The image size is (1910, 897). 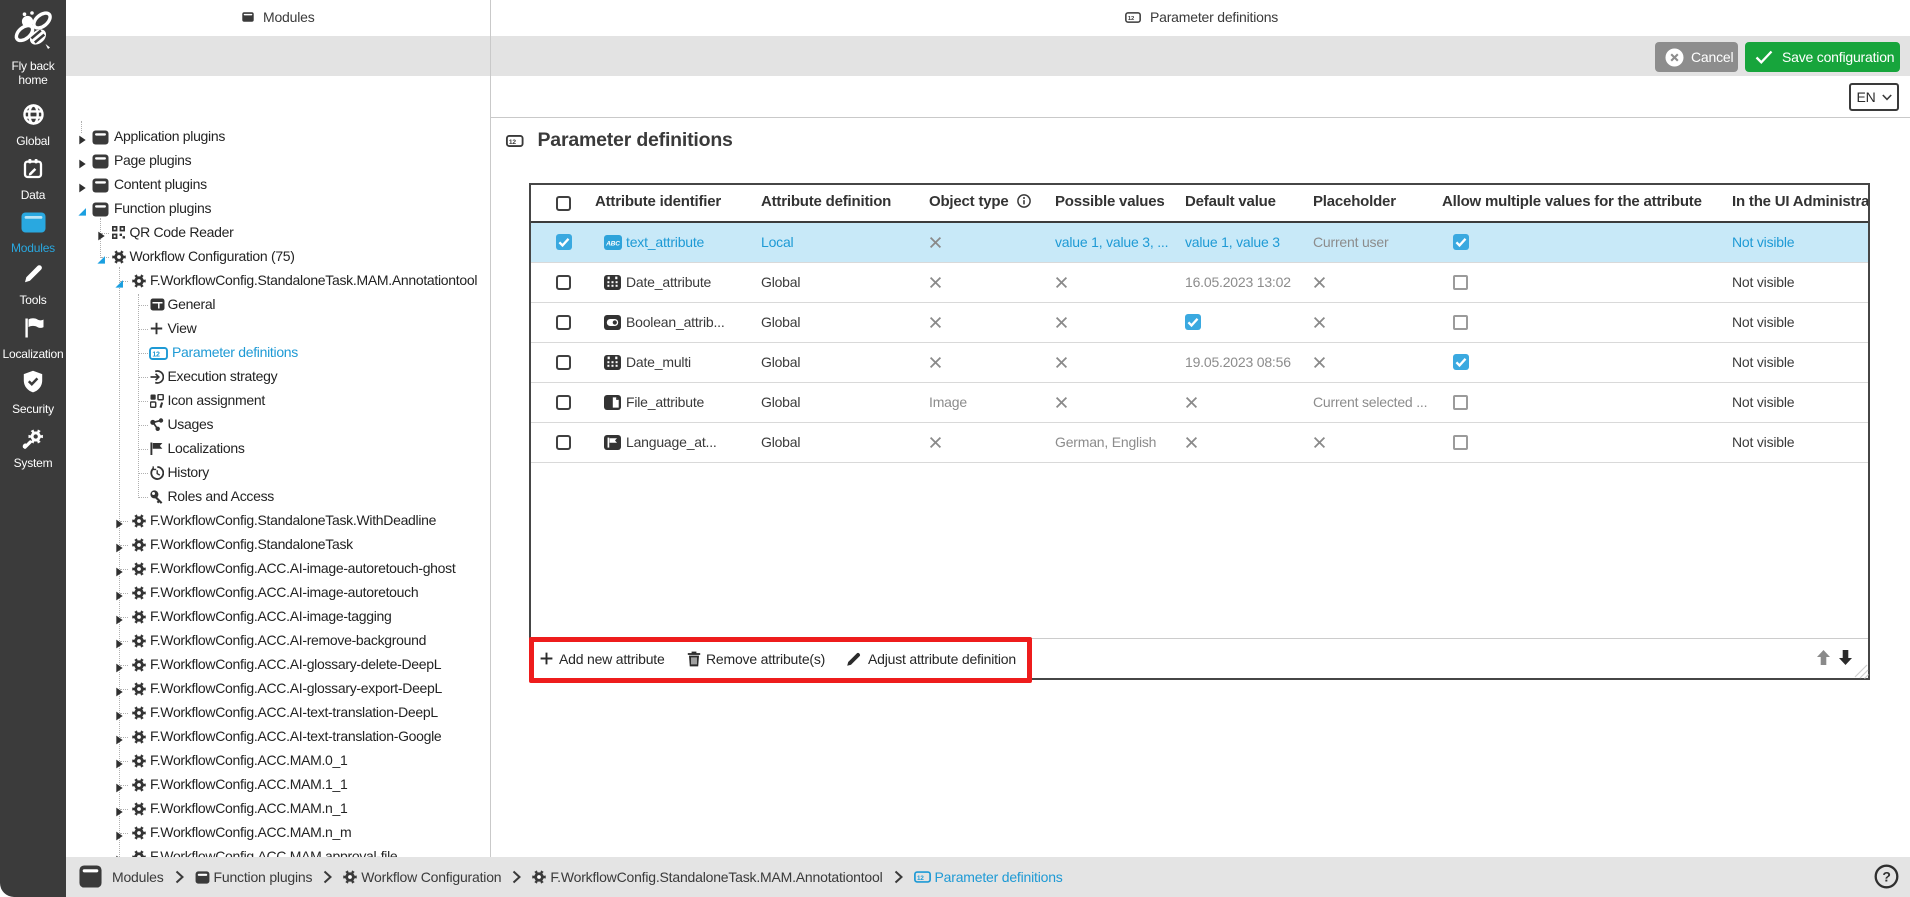 What do you see at coordinates (612, 243) in the screenshot?
I see `svg-text: ABC` at bounding box center [612, 243].